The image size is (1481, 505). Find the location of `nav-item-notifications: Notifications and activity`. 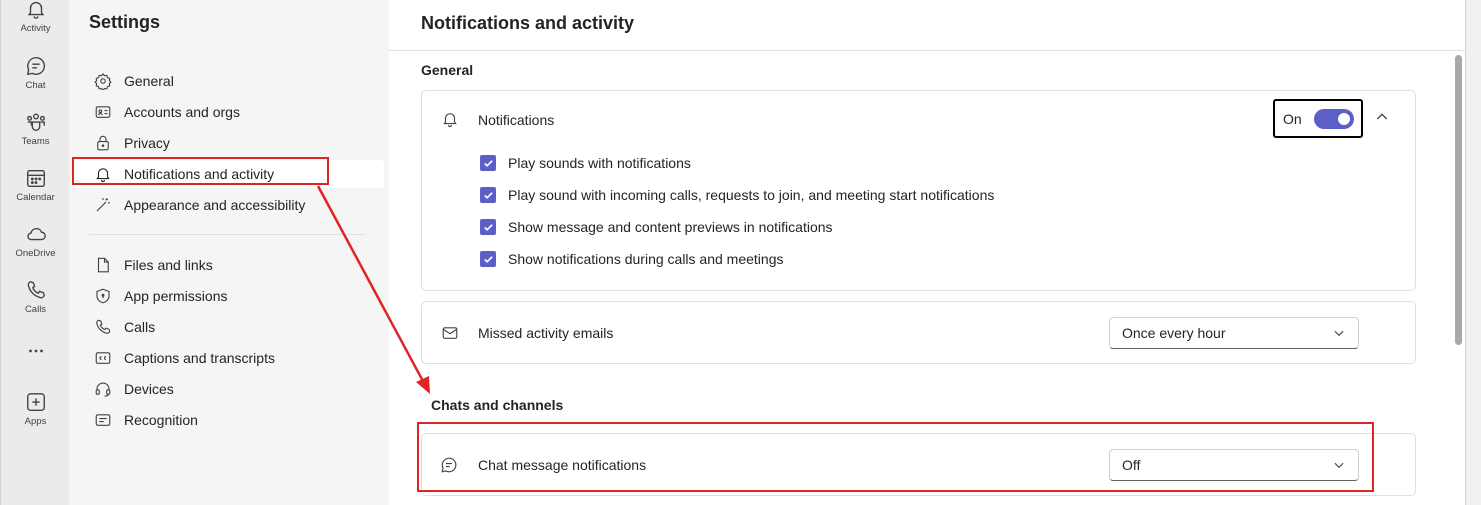

nav-item-notifications: Notifications and activity is located at coordinates (228, 174).